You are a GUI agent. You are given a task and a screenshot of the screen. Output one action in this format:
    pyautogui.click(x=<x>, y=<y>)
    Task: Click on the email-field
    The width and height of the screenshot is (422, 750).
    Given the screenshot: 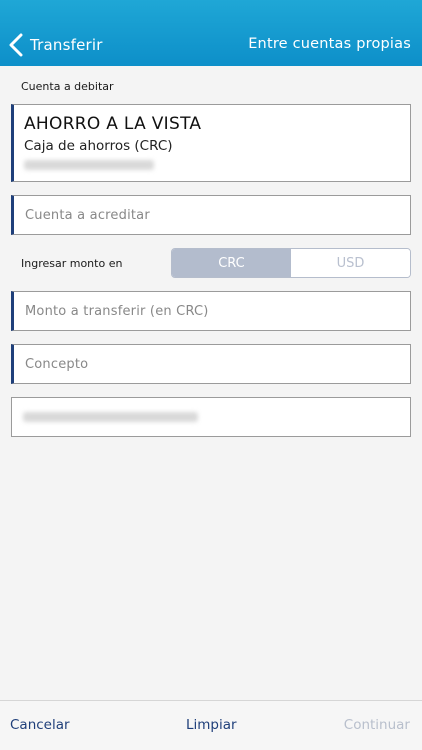 What is the action you would take?
    pyautogui.click(x=211, y=417)
    